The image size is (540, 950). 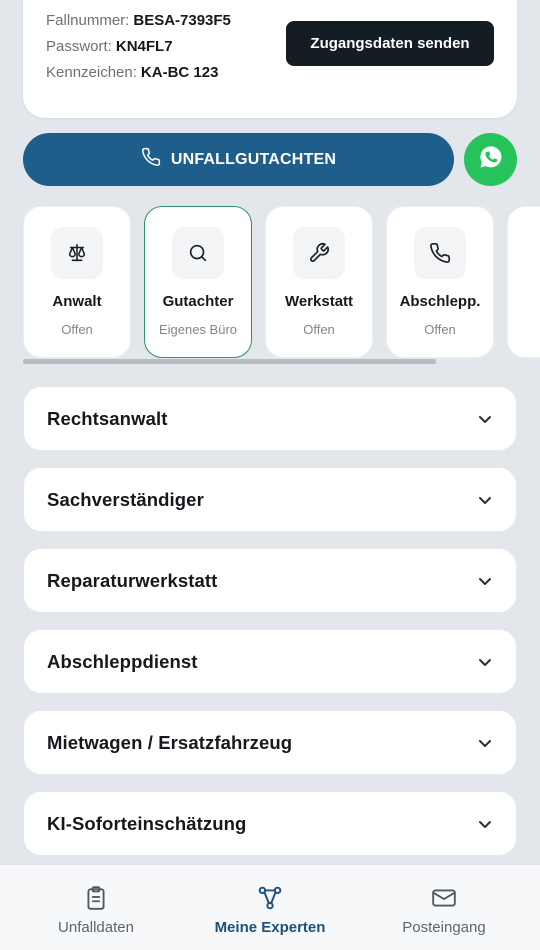 What do you see at coordinates (319, 301) in the screenshot?
I see `expert-tile-title: Werkstatt` at bounding box center [319, 301].